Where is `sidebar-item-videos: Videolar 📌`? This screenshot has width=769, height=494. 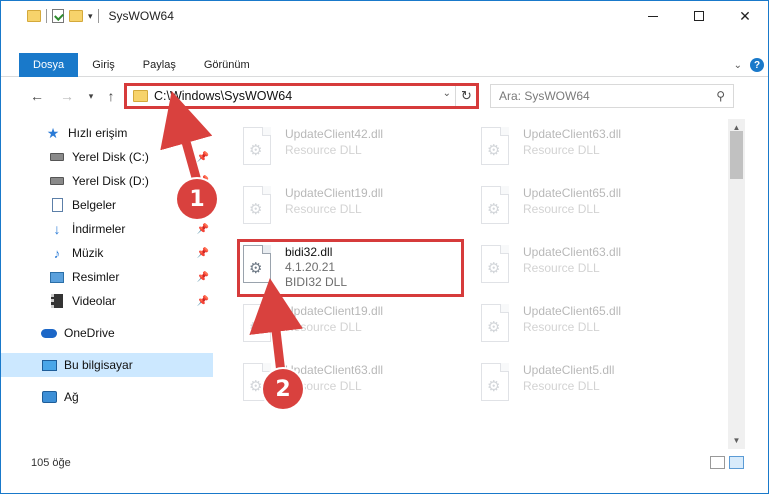
sidebar-item-videos: Videolar 📌 is located at coordinates (107, 301).